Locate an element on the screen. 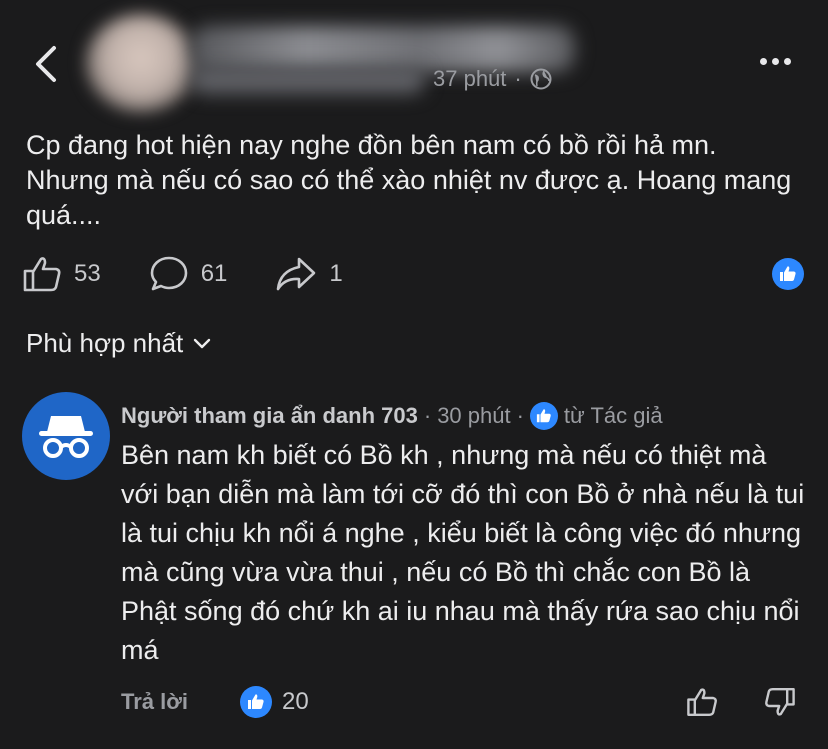  like-button: 53 is located at coordinates (61, 274).